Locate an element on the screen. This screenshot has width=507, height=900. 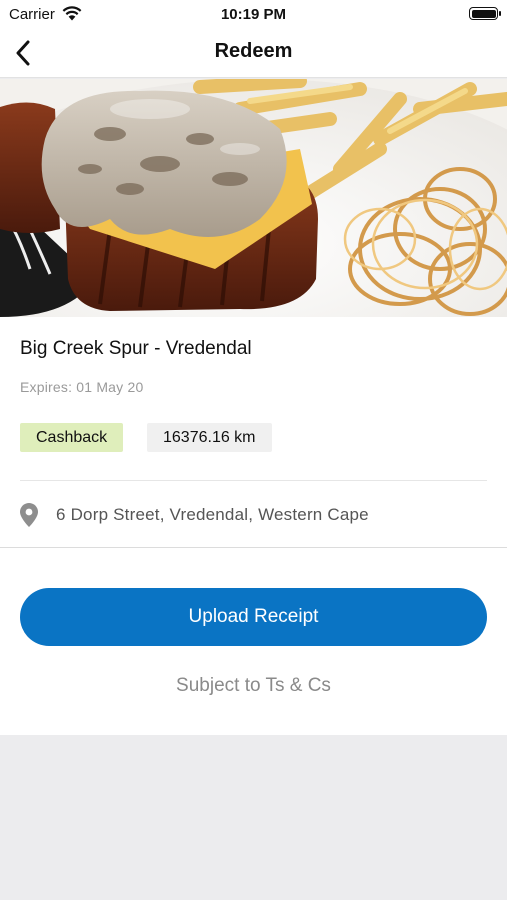
battery-level-fill is located at coordinates (483, 13).